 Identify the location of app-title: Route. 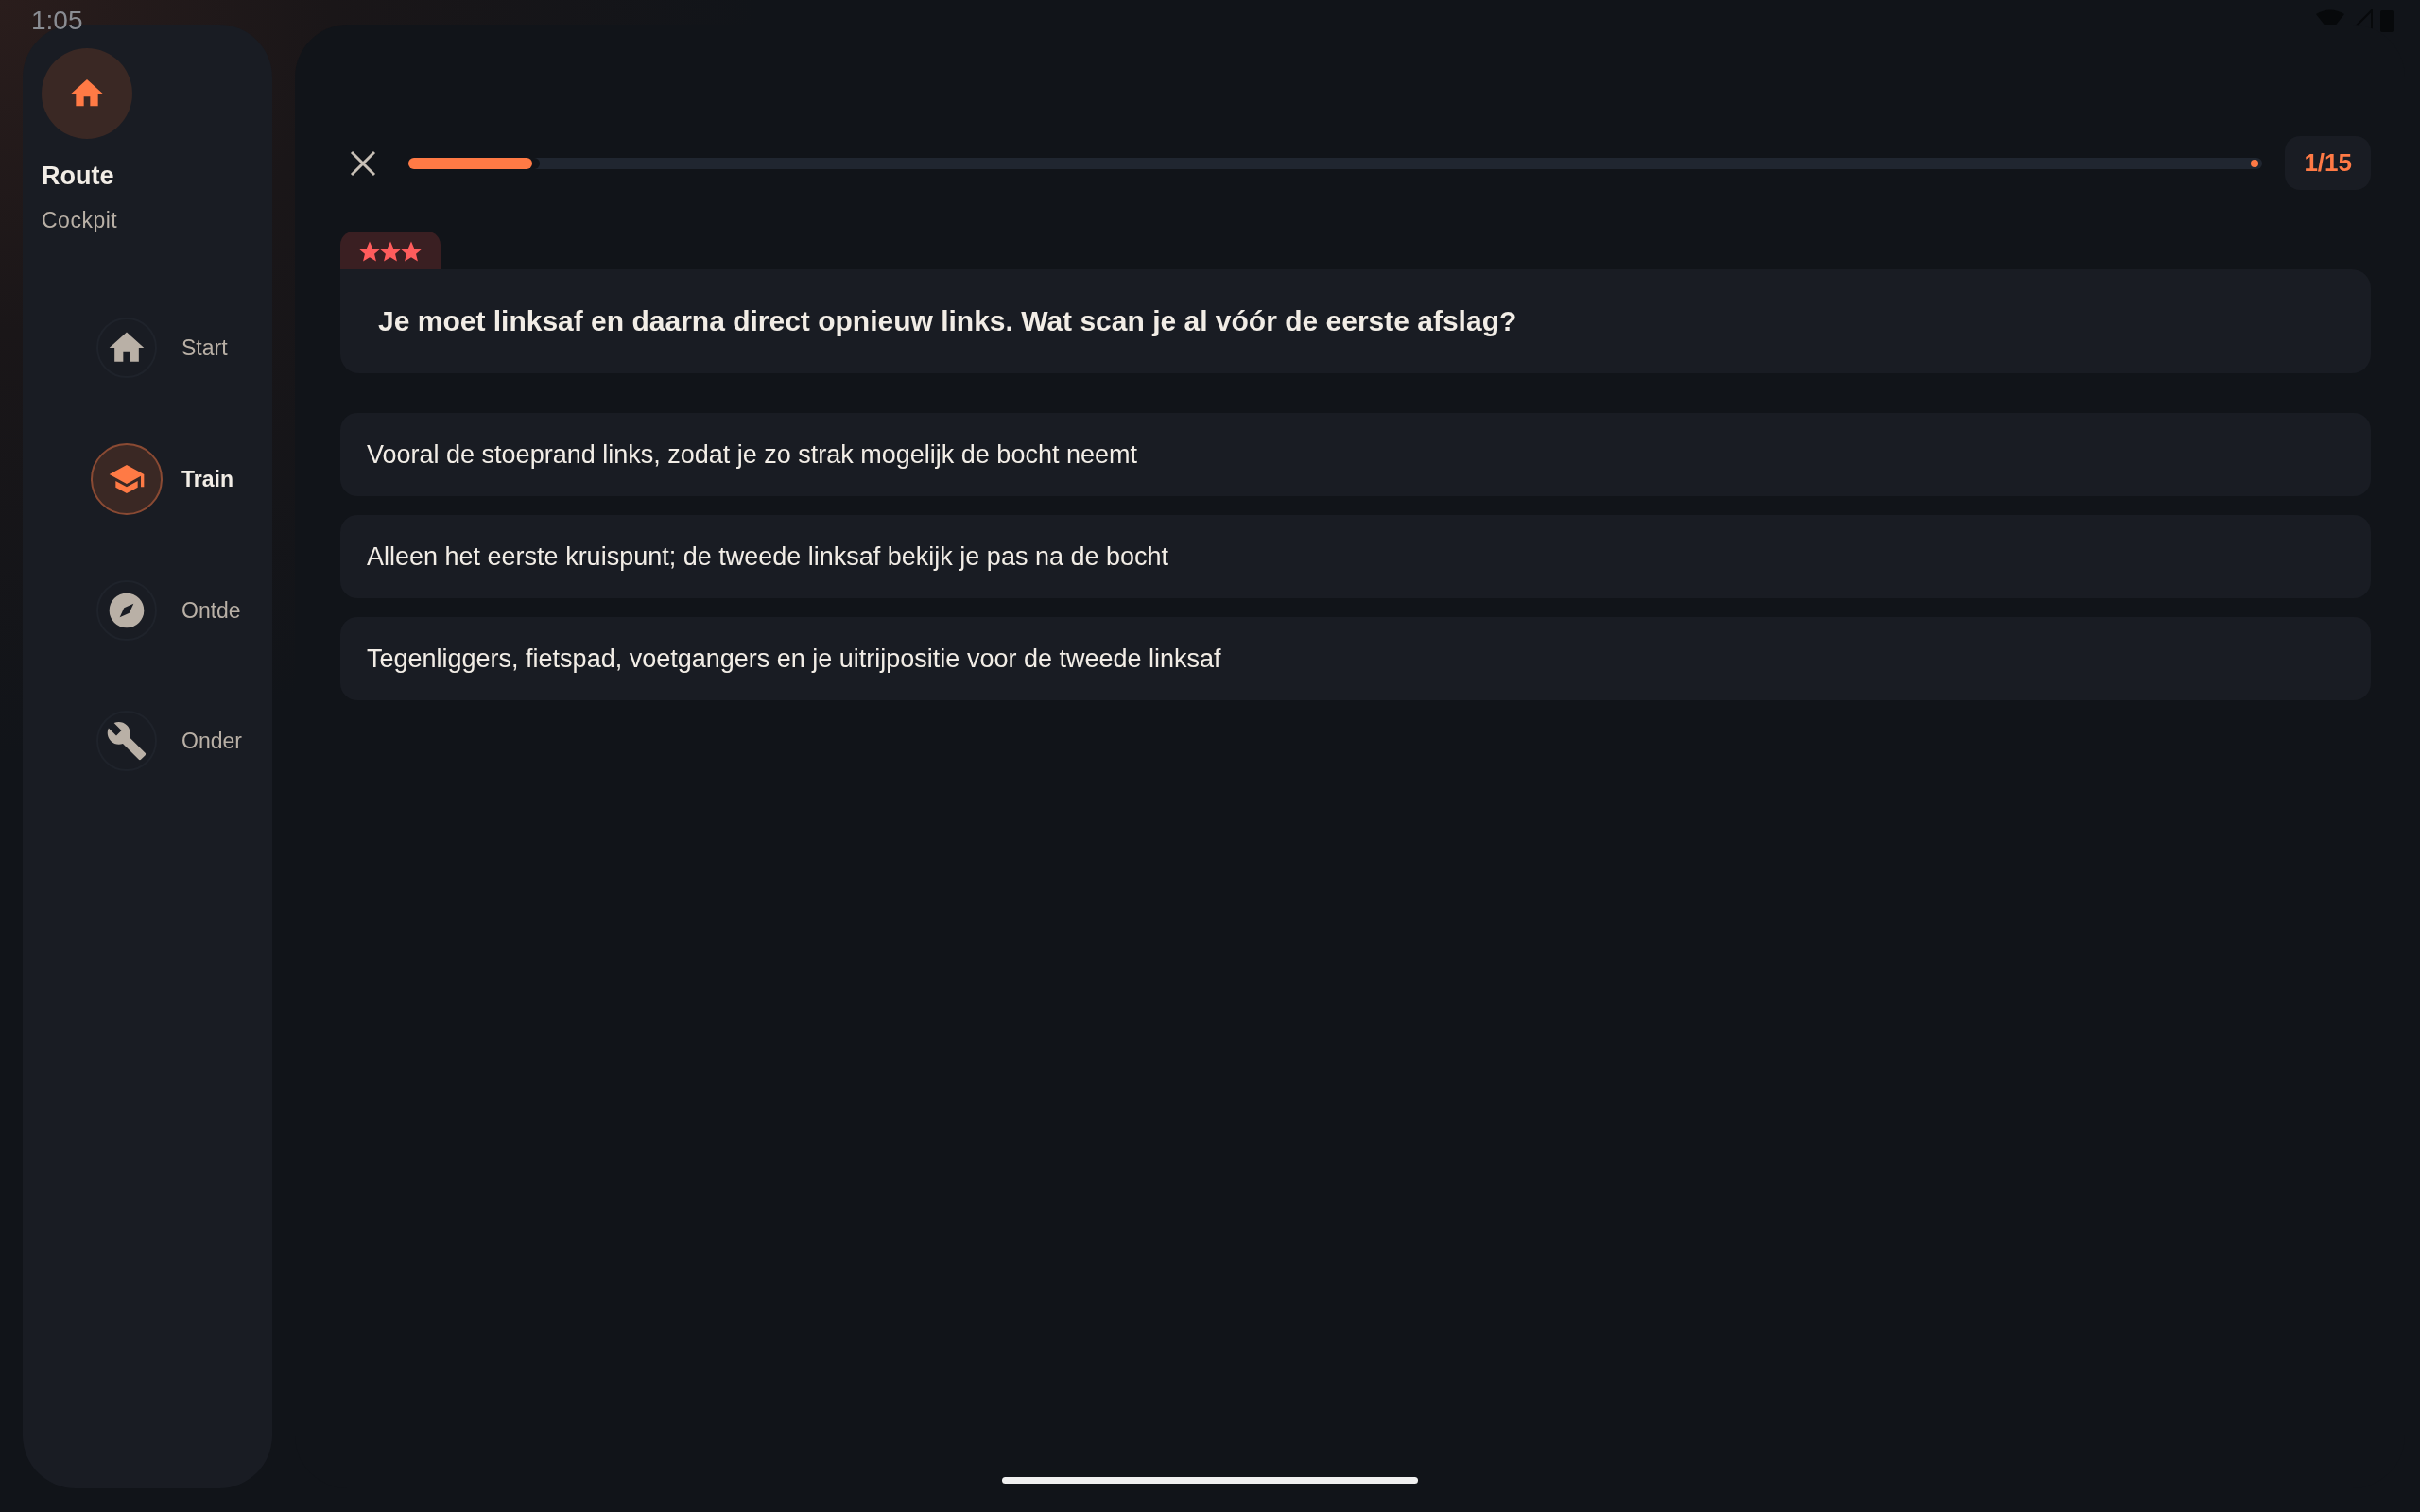
(79, 176).